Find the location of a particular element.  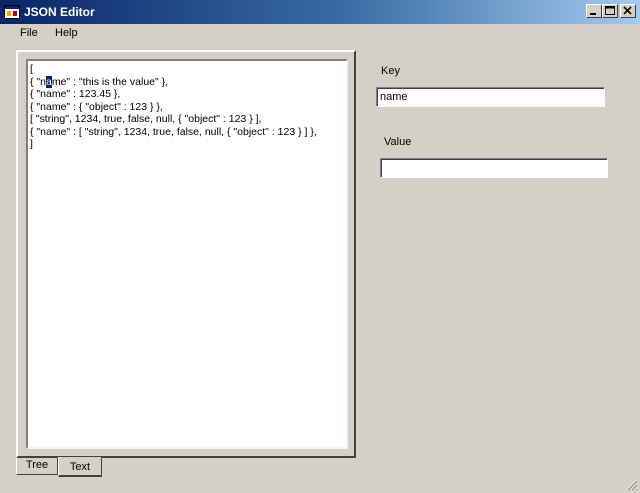

tab-tree: Tree is located at coordinates (37, 466).